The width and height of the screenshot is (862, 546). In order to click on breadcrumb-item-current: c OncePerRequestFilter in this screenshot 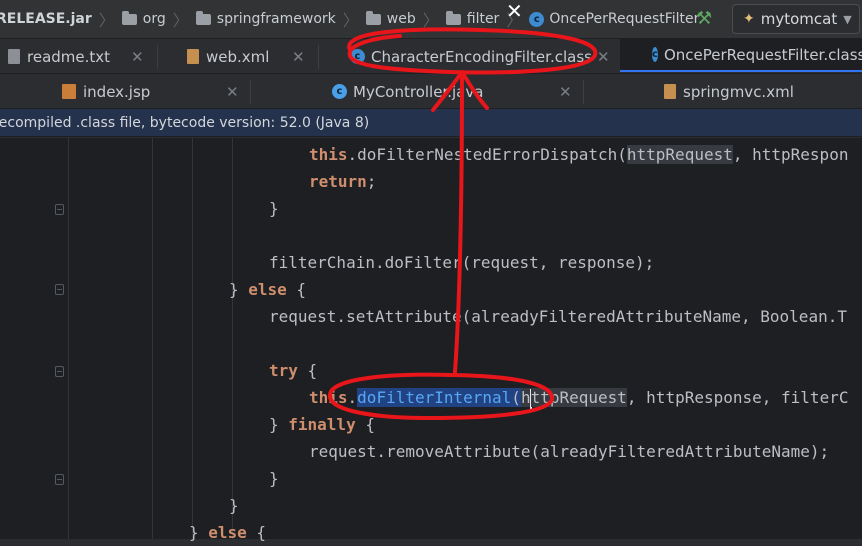, I will do `click(614, 19)`.